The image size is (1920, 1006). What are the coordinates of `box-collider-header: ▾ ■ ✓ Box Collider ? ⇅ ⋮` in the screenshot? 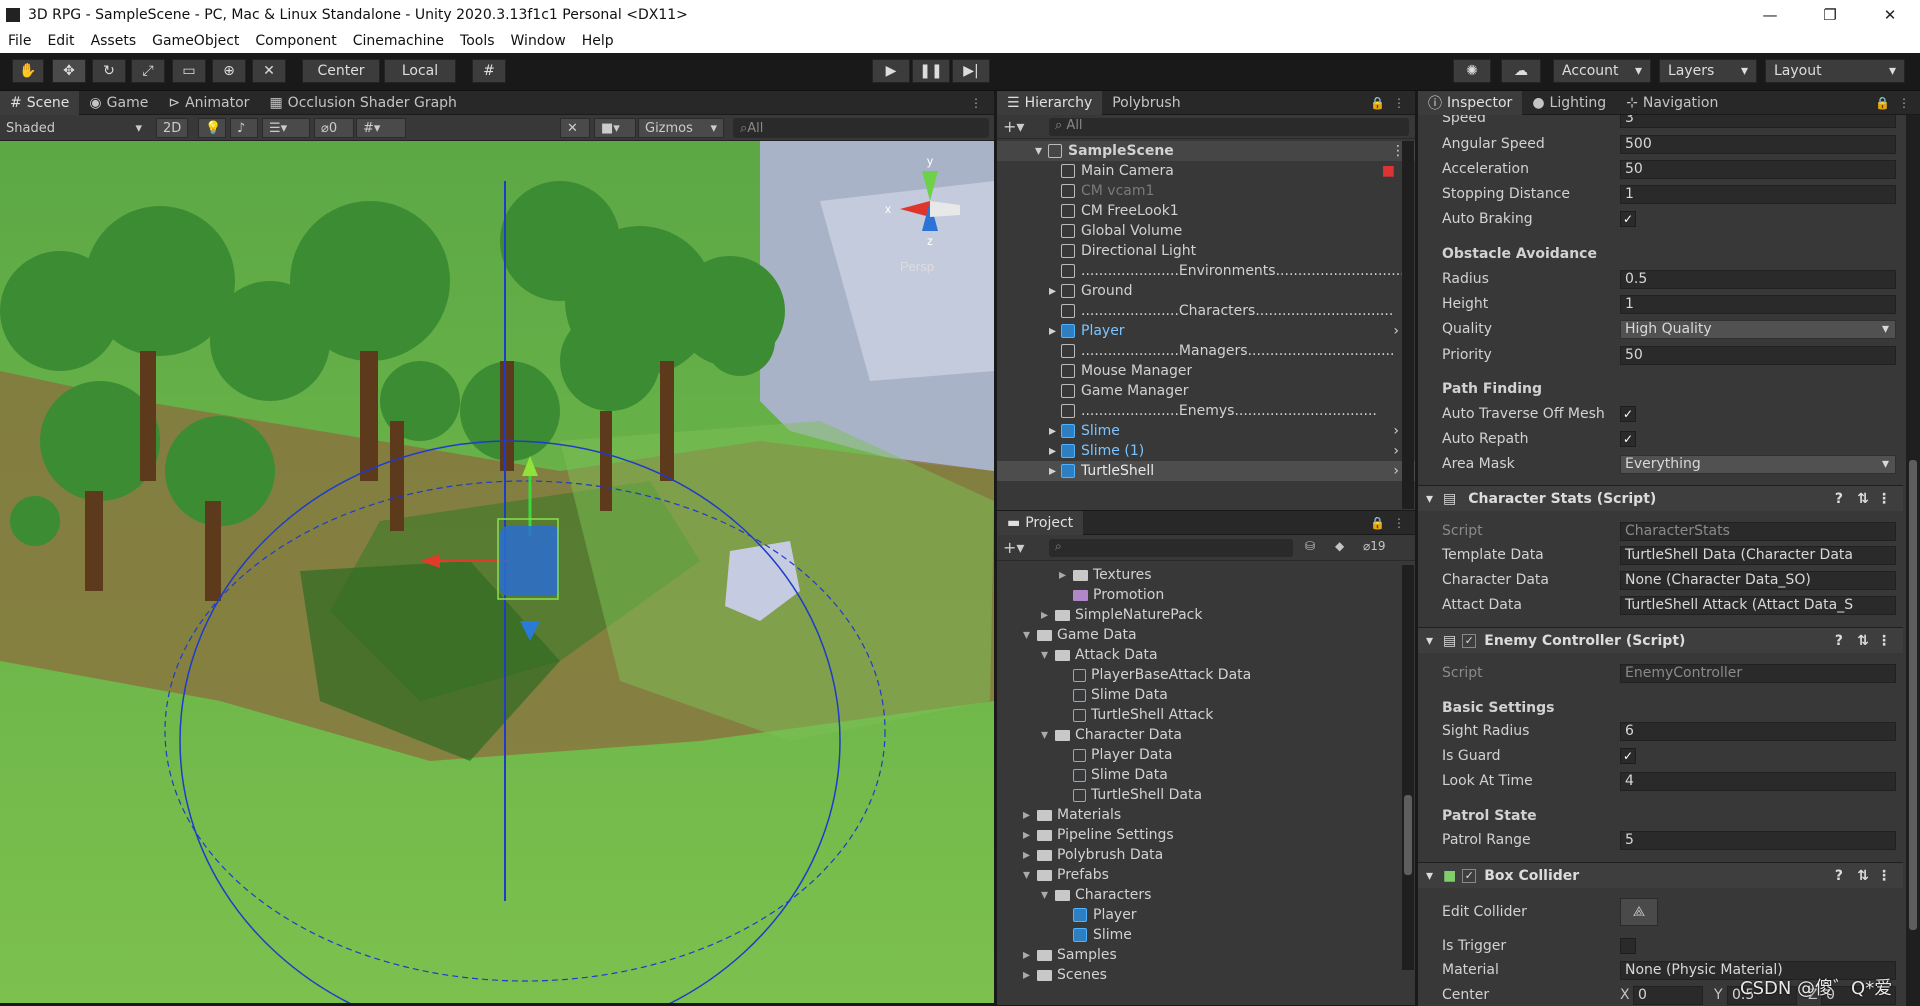 It's located at (1660, 875).